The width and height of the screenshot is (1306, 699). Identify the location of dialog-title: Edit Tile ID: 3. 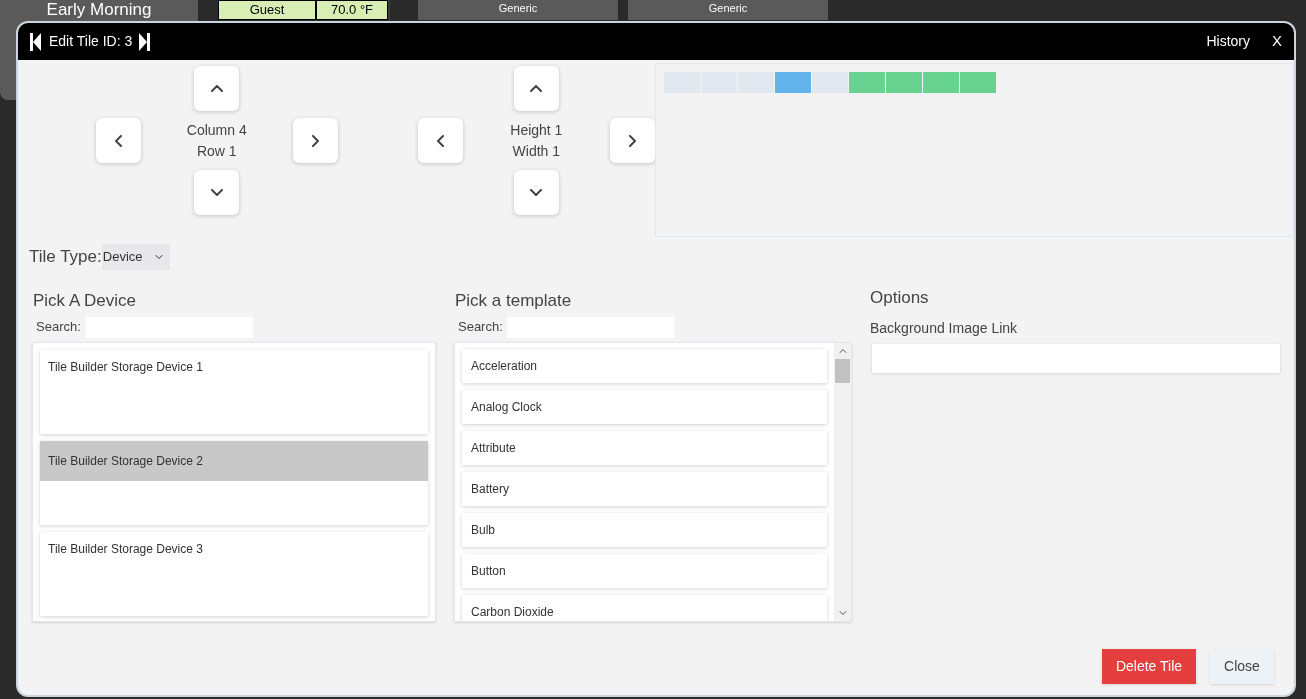
(91, 41).